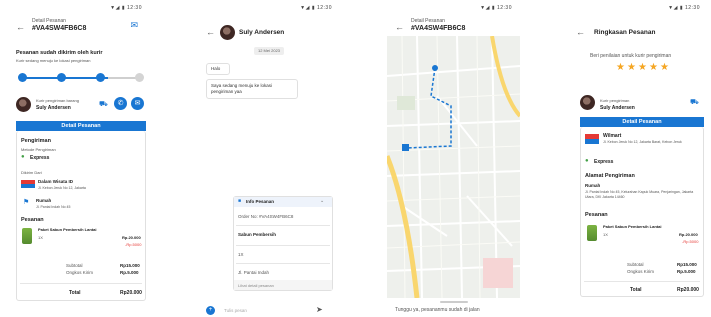  Describe the element at coordinates (454, 302) in the screenshot. I see `sheet-handle` at that location.